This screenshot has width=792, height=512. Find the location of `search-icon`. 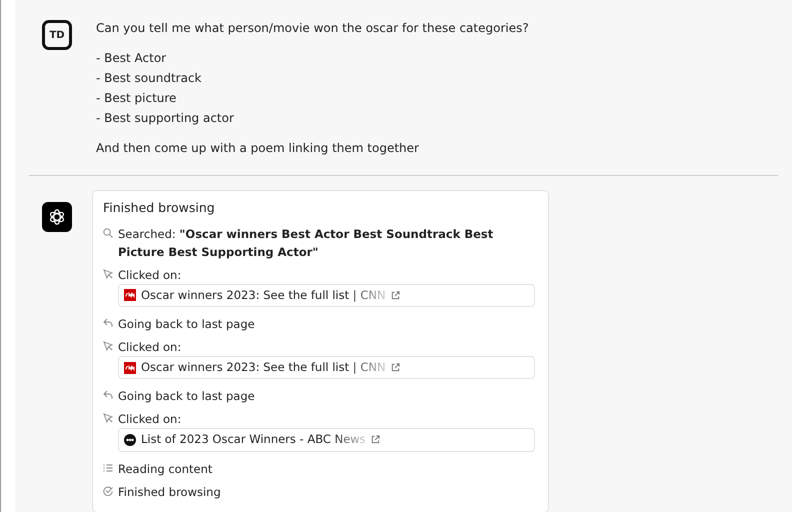

search-icon is located at coordinates (108, 233).